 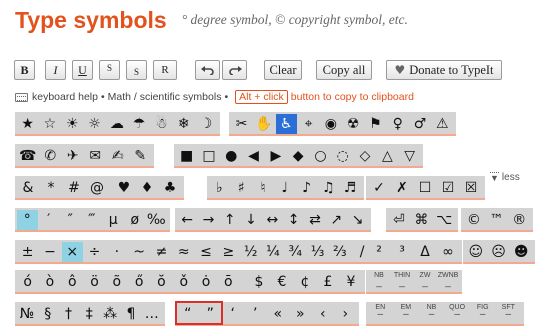 I want to click on symbol-key: ⚑, so click(x=375, y=124).